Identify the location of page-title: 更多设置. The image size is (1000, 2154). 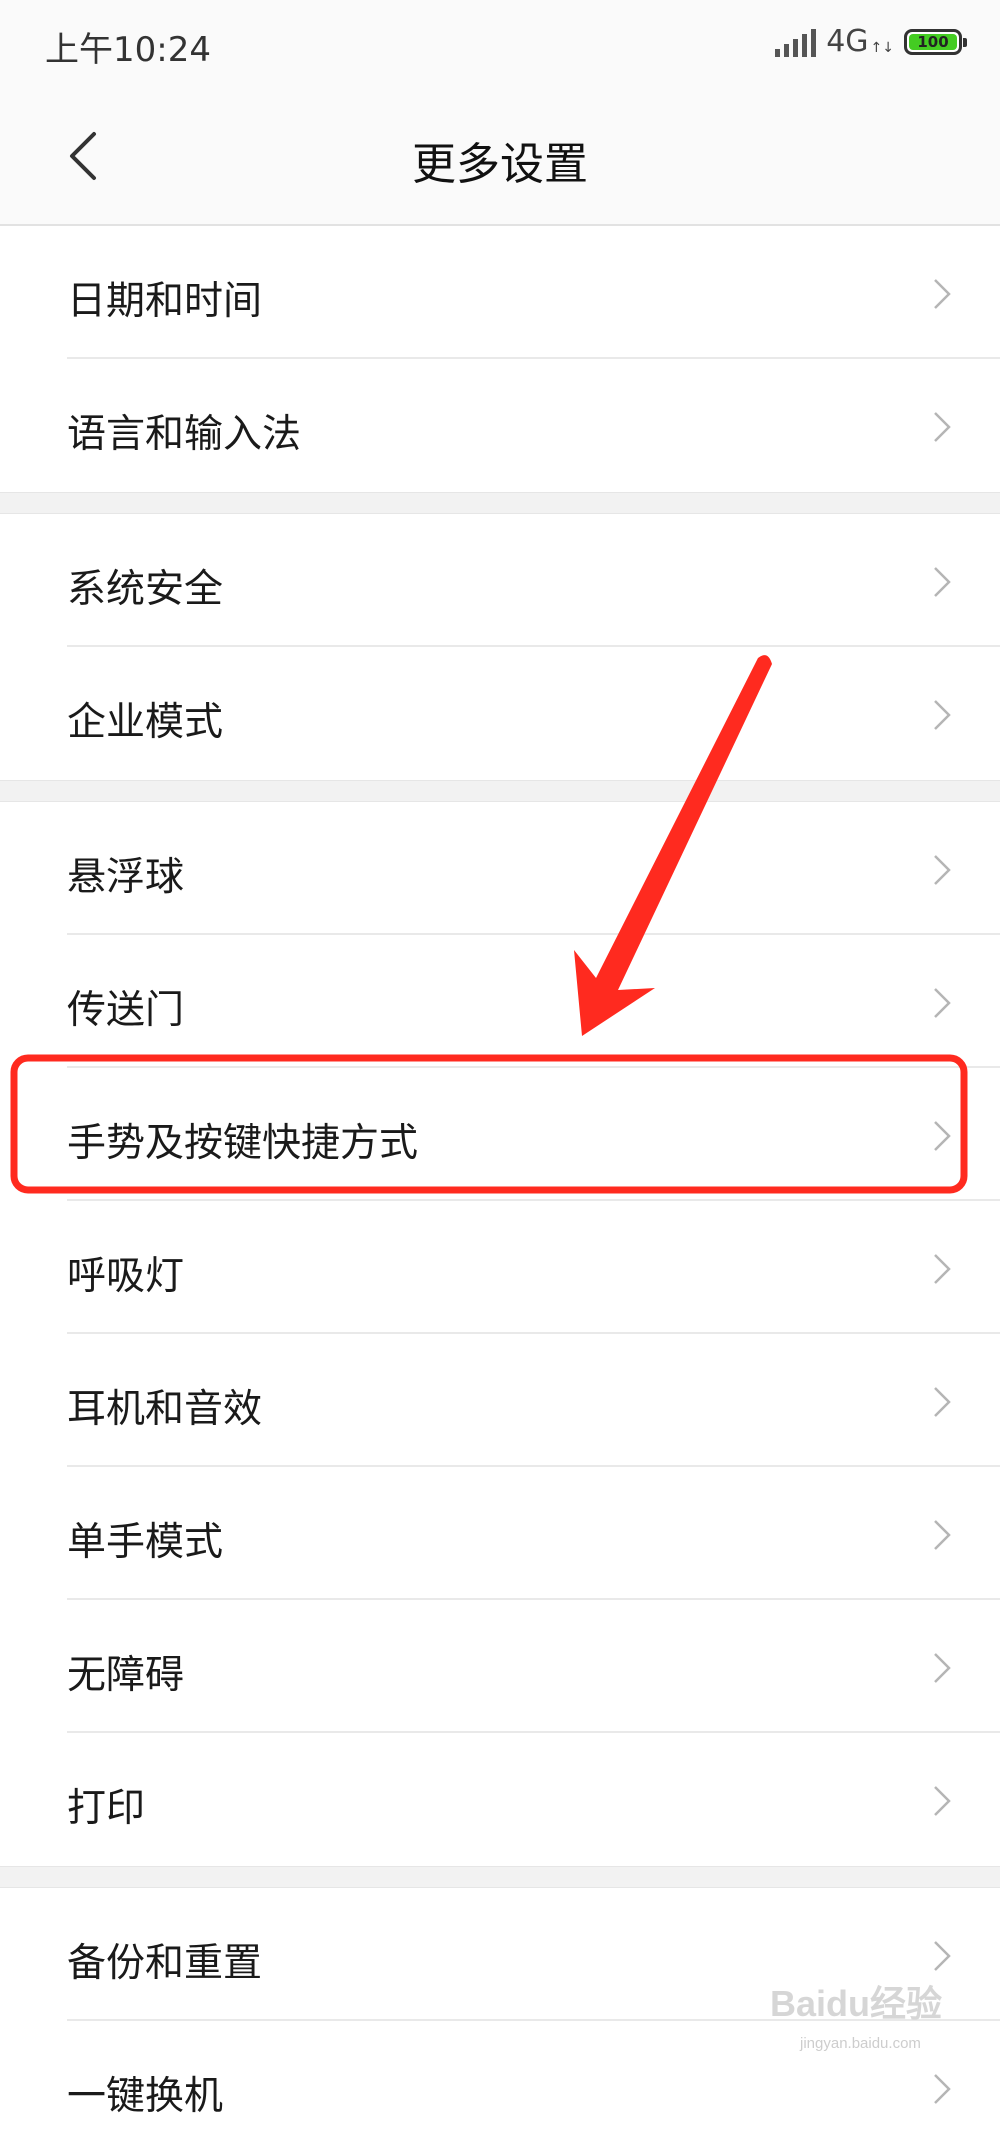
(500, 164).